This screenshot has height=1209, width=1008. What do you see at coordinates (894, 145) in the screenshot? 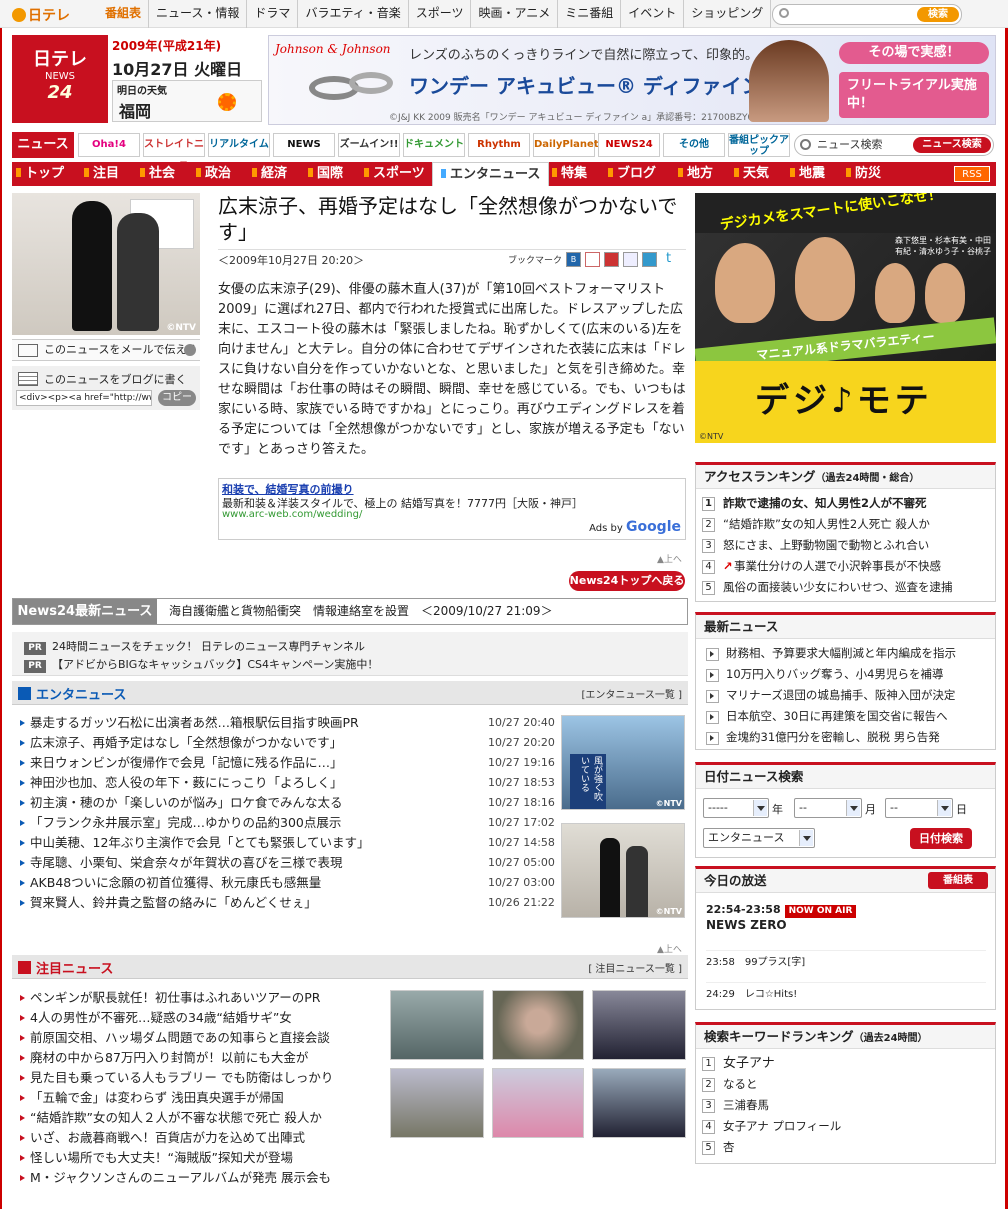
I see `news-search-input: ニュース検索 ニュース検索` at bounding box center [894, 145].